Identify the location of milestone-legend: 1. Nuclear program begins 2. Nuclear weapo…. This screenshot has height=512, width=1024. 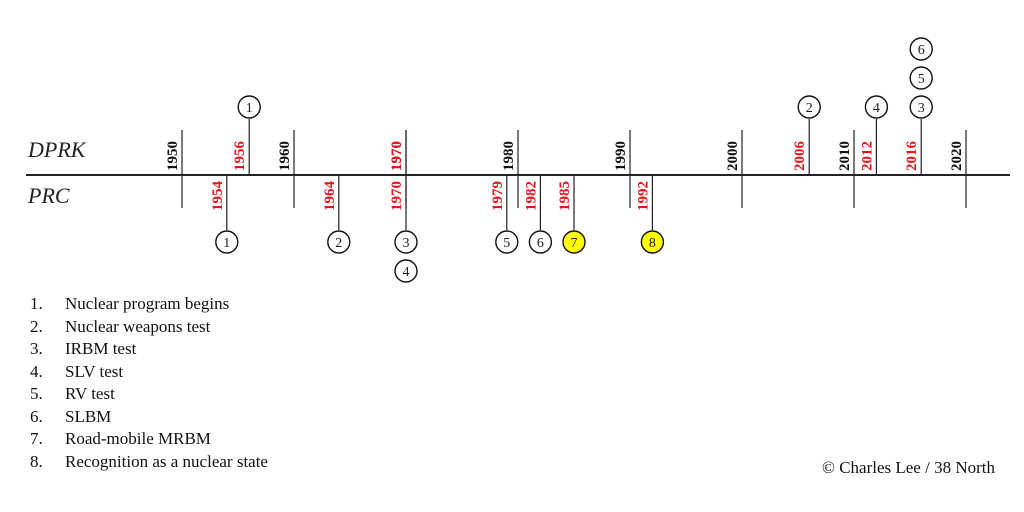
(149, 383).